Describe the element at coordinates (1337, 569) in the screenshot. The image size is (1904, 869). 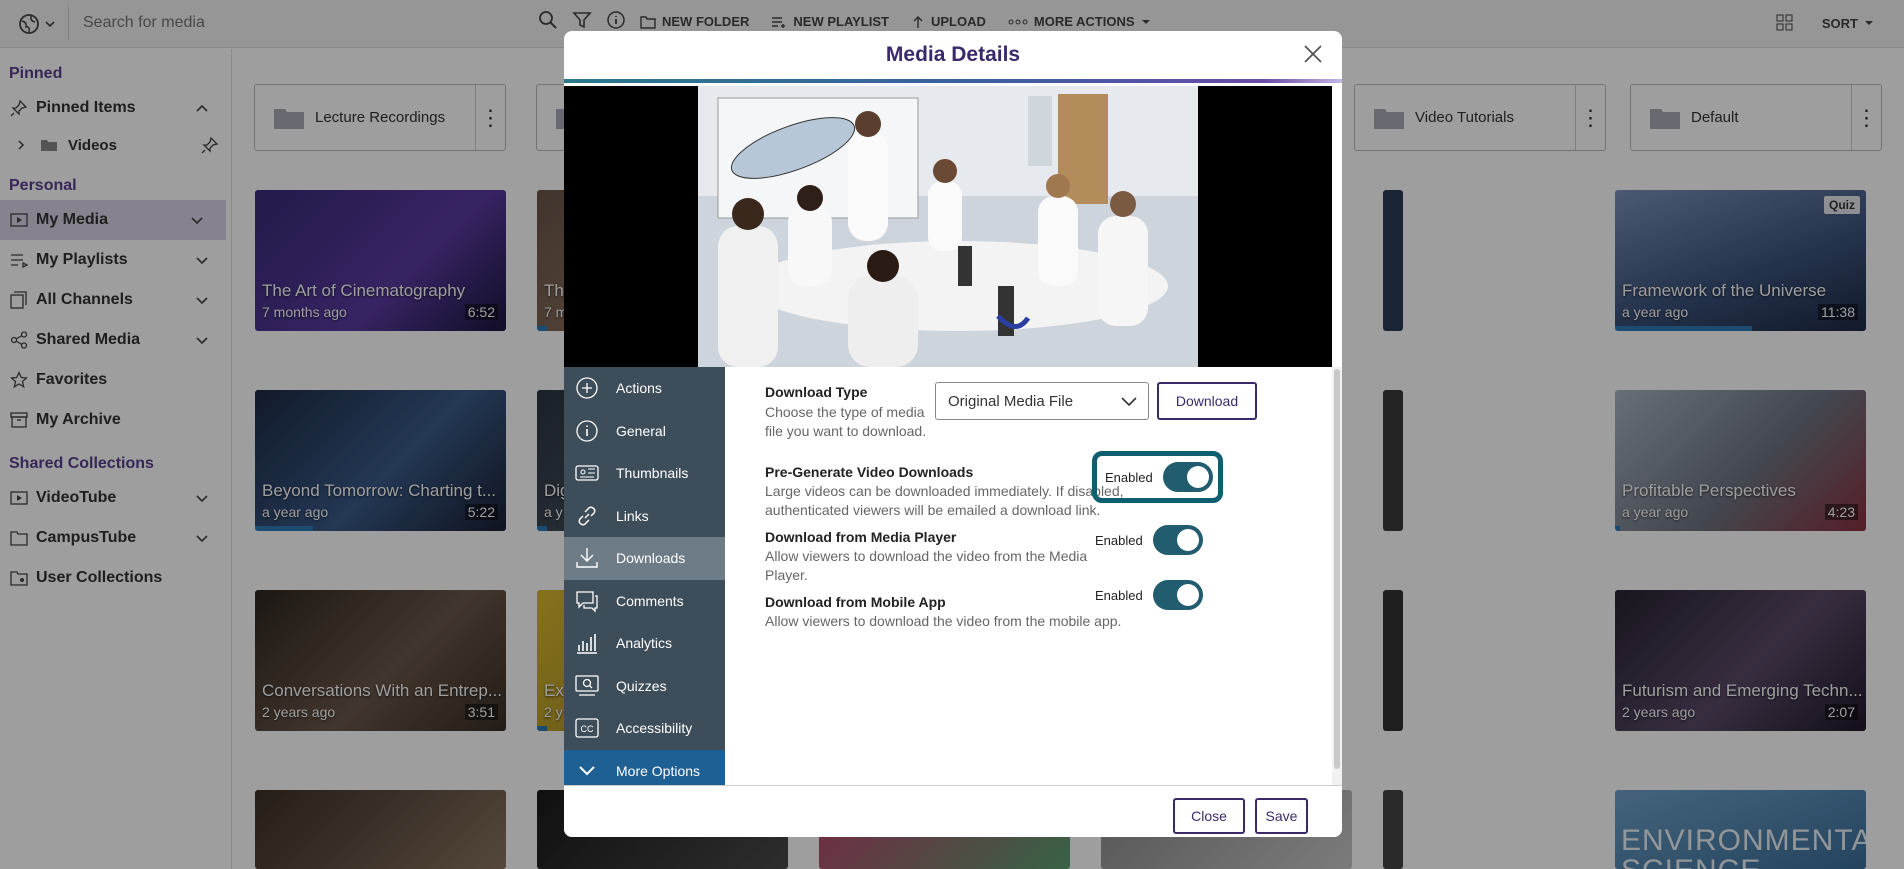
I see `scrollbar-thumb` at that location.